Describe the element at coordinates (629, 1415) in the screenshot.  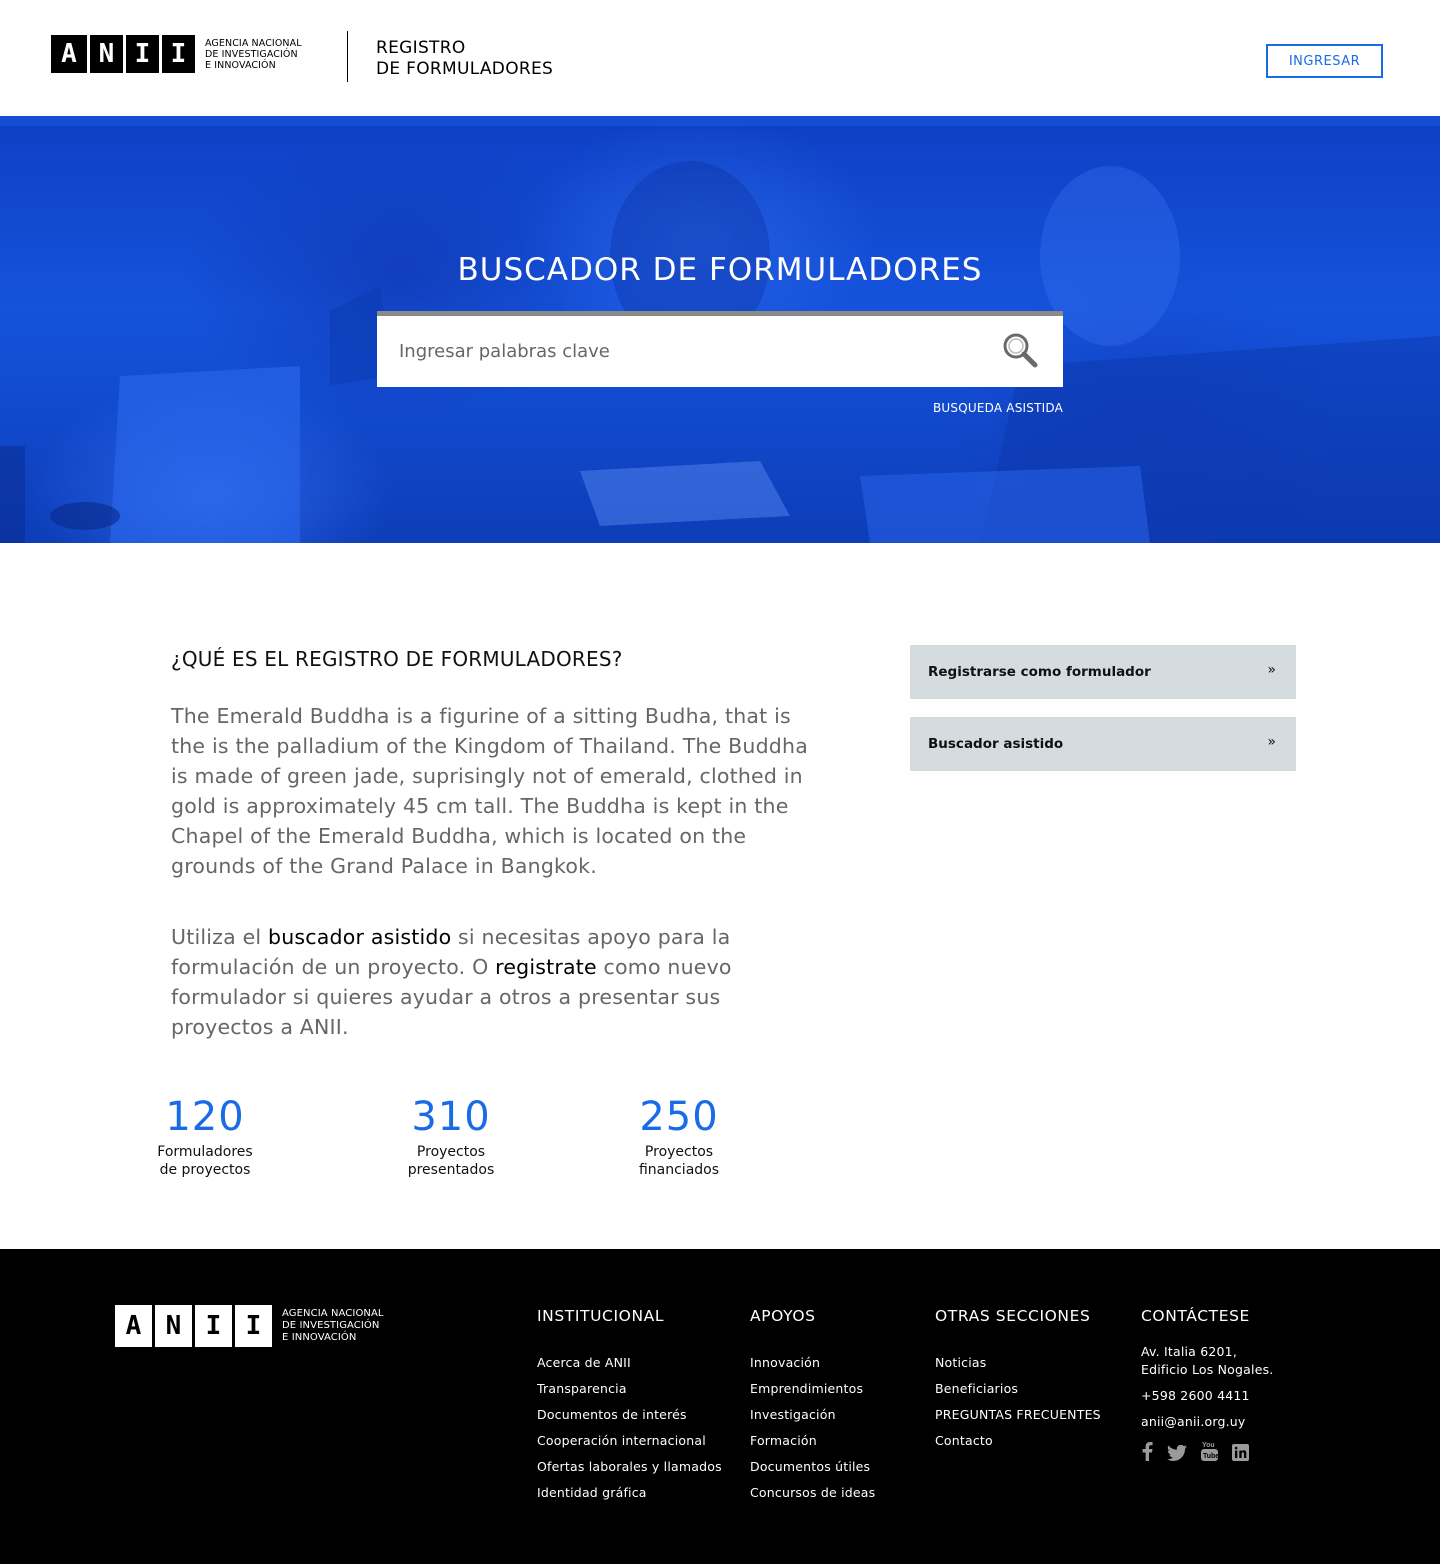
I see `footer-link: Documentos de interés` at that location.